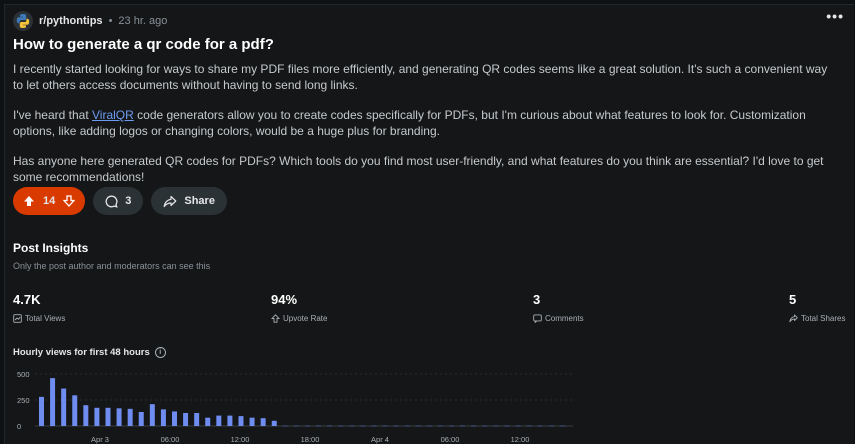 The image size is (855, 444). I want to click on post-actions: 14 3 Share, so click(120, 201).